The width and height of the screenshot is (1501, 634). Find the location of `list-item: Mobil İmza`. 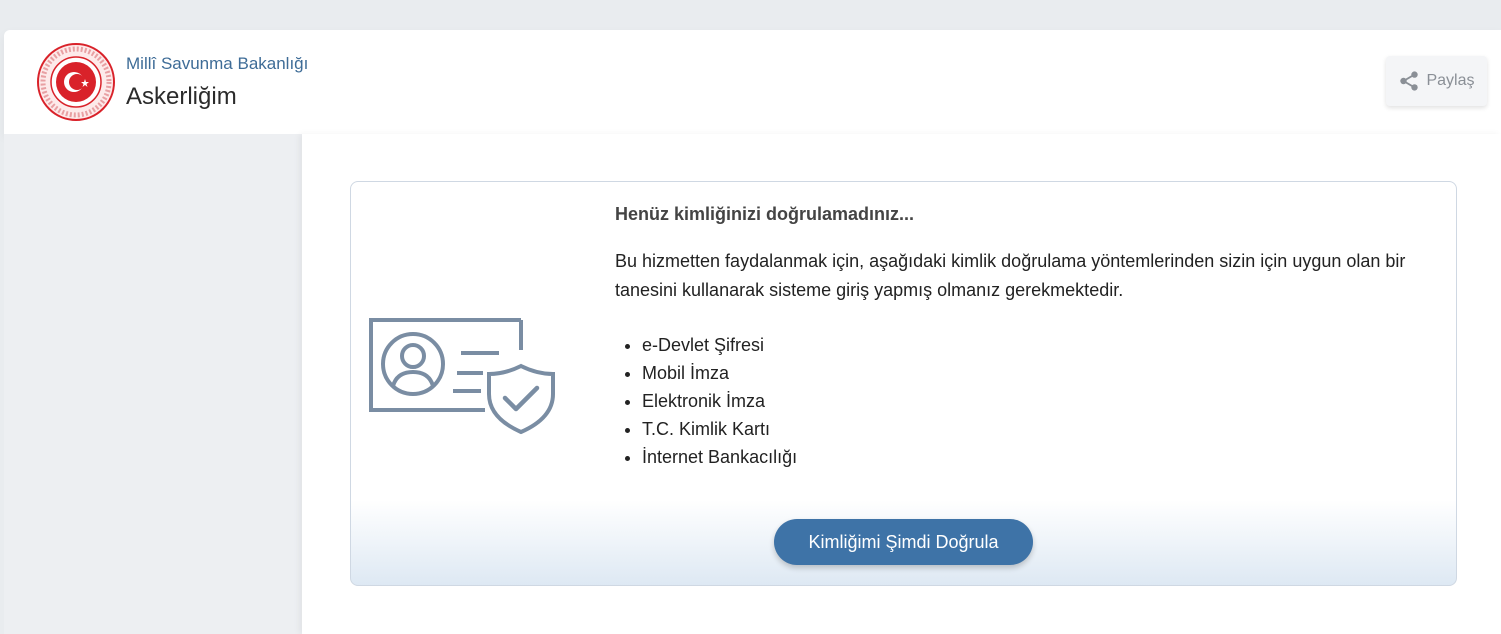

list-item: Mobil İmza is located at coordinates (1038, 373).